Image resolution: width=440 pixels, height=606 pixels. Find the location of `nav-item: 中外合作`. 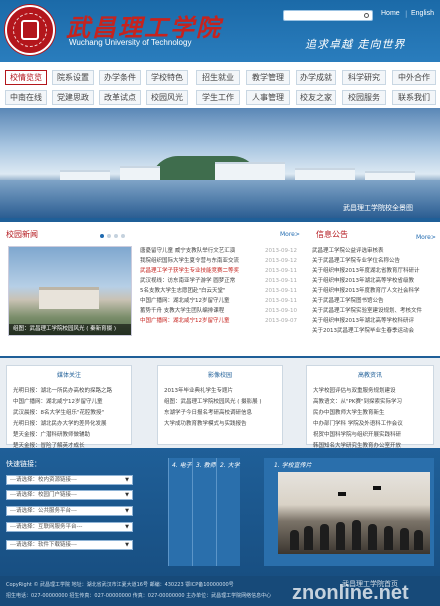

nav-item: 中外合作 is located at coordinates (414, 77).